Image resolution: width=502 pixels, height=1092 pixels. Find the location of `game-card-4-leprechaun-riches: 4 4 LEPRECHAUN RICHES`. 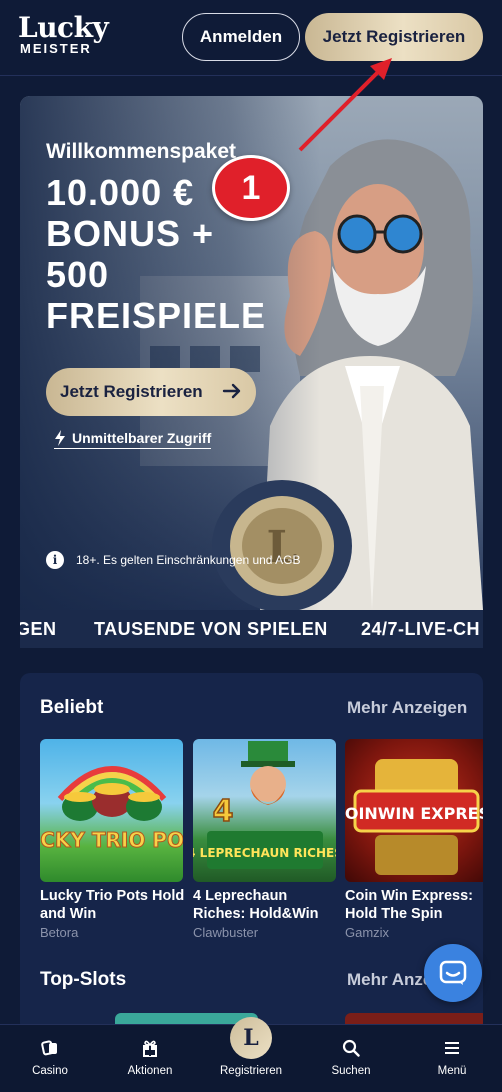

game-card-4-leprechaun-riches: 4 4 LEPRECHAUN RICHES is located at coordinates (264, 810).